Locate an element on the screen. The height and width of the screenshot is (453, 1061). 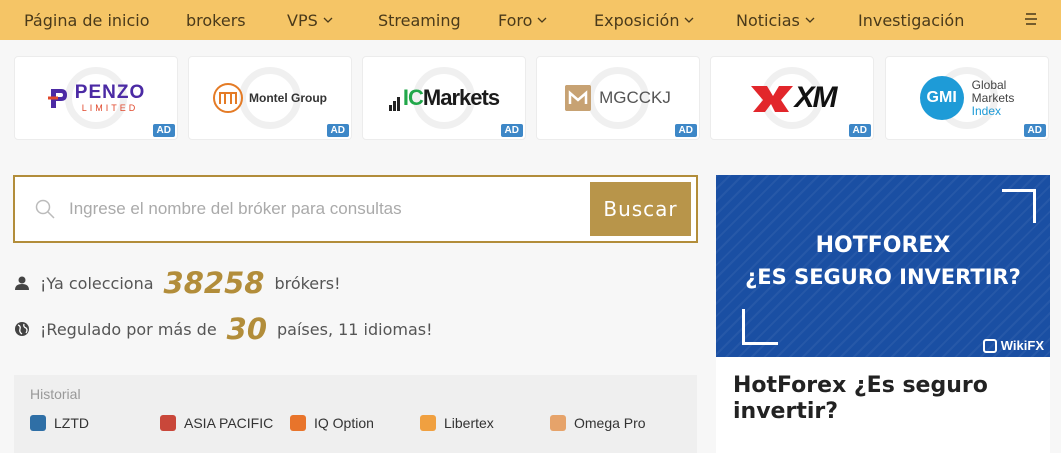
gmi-logo: GMI Global Markets Index is located at coordinates (967, 98).